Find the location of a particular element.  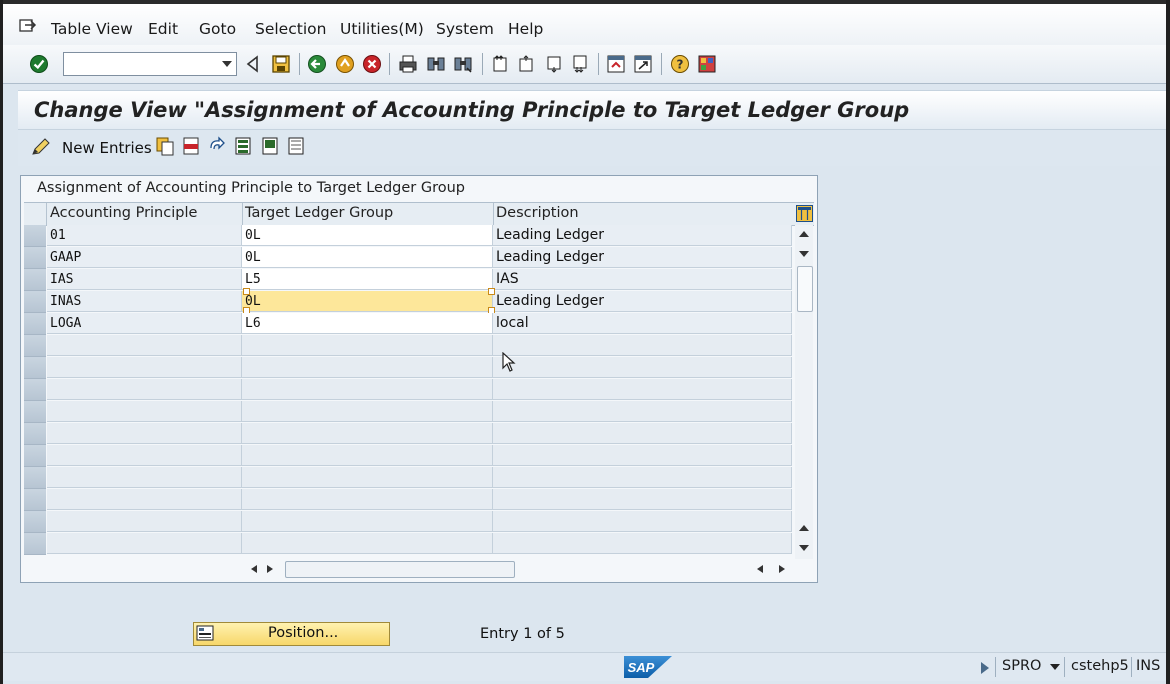

customize-layout-icon is located at coordinates (707, 64).